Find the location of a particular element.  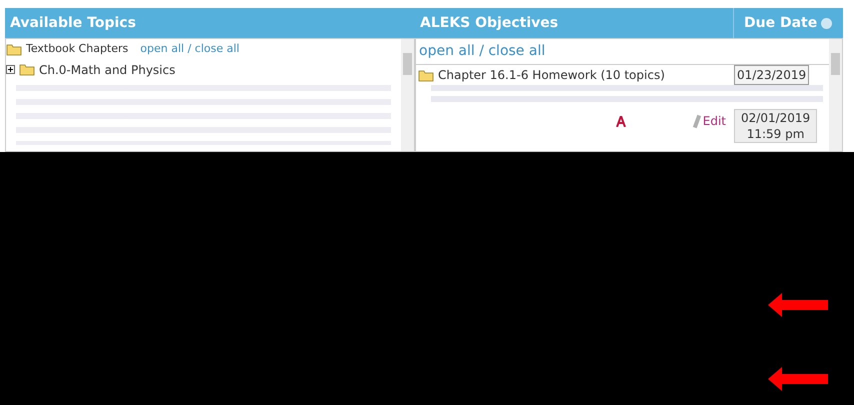

tree-item: Ch.0-Math and Physics is located at coordinates (107, 69).